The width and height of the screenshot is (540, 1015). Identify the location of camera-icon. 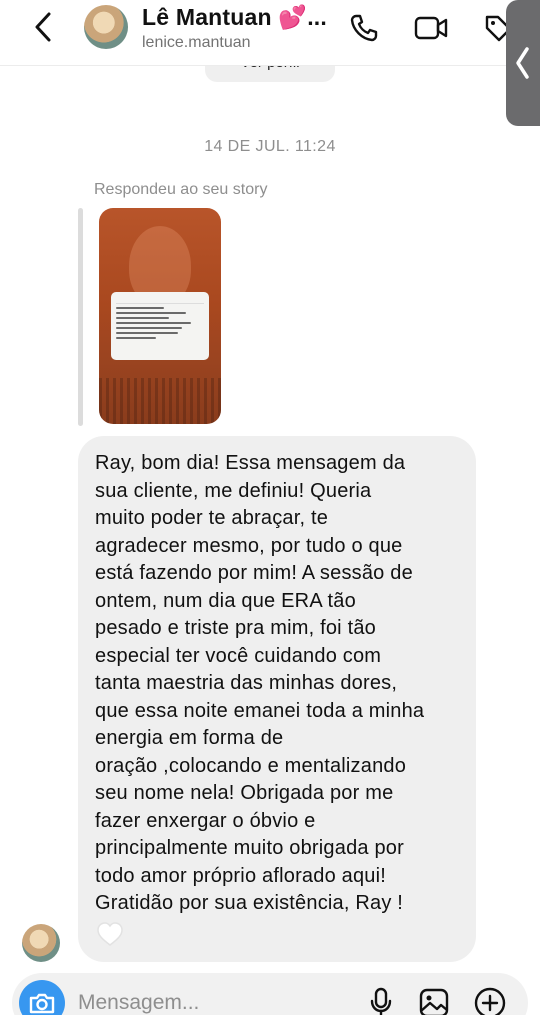
(42, 997).